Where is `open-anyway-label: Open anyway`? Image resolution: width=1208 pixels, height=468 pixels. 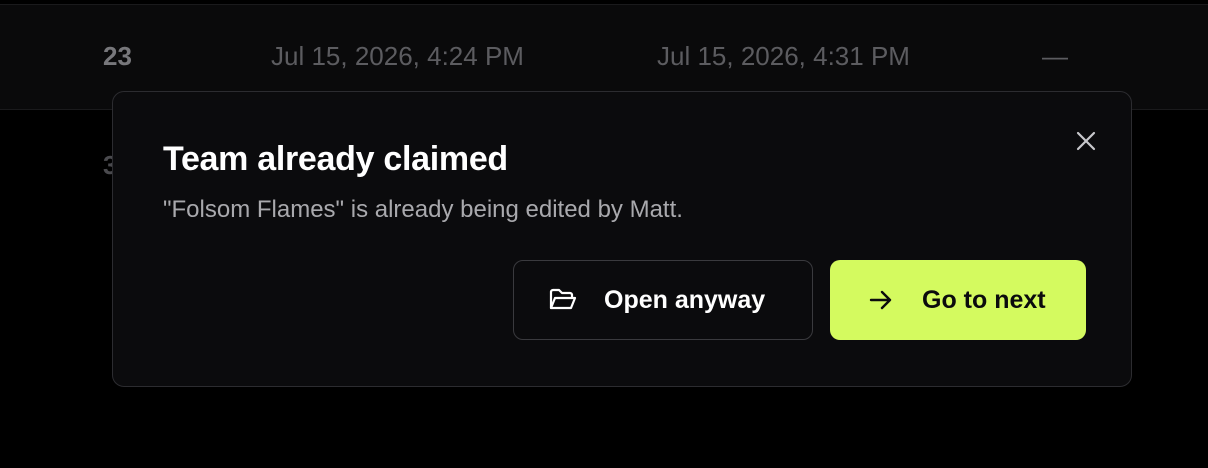
open-anyway-label: Open anyway is located at coordinates (685, 299).